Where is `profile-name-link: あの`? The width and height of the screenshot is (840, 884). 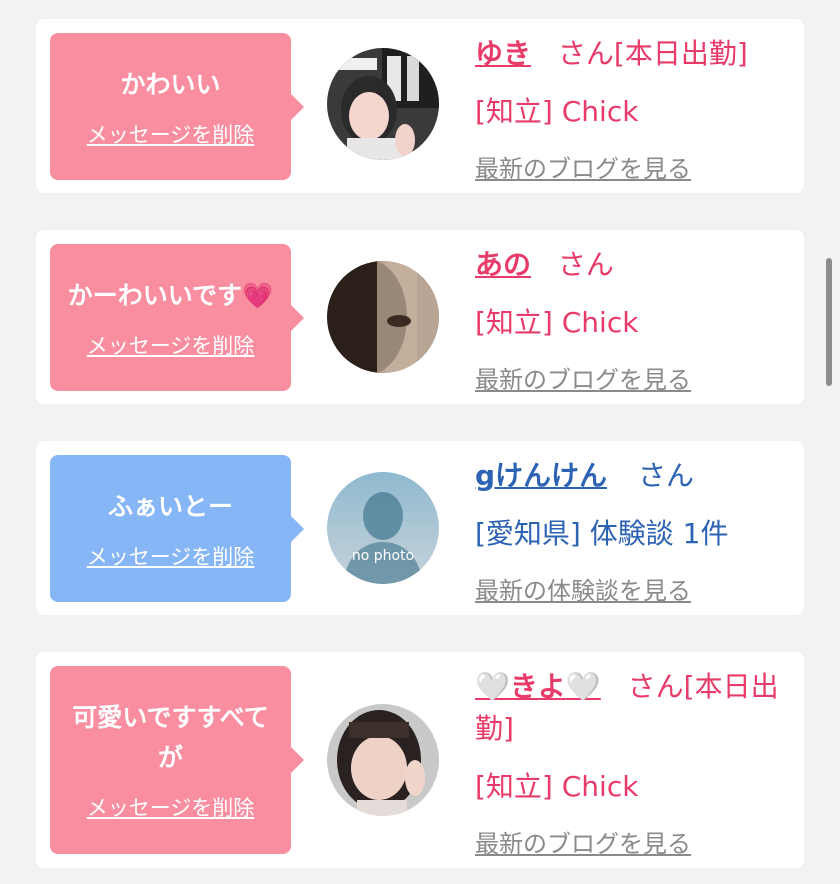 profile-name-link: あの is located at coordinates (503, 264).